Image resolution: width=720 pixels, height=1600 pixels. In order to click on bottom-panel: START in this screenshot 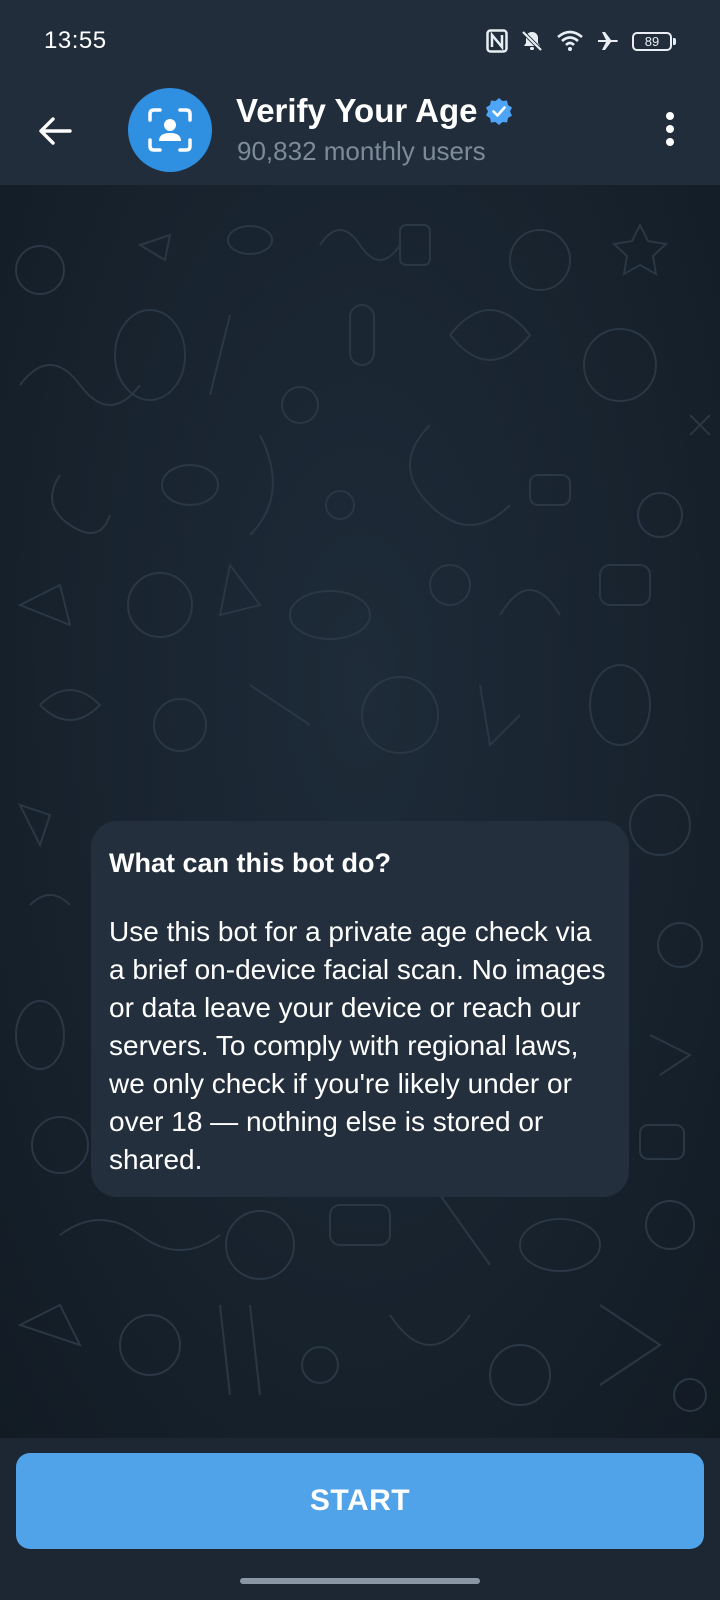, I will do `click(360, 1519)`.